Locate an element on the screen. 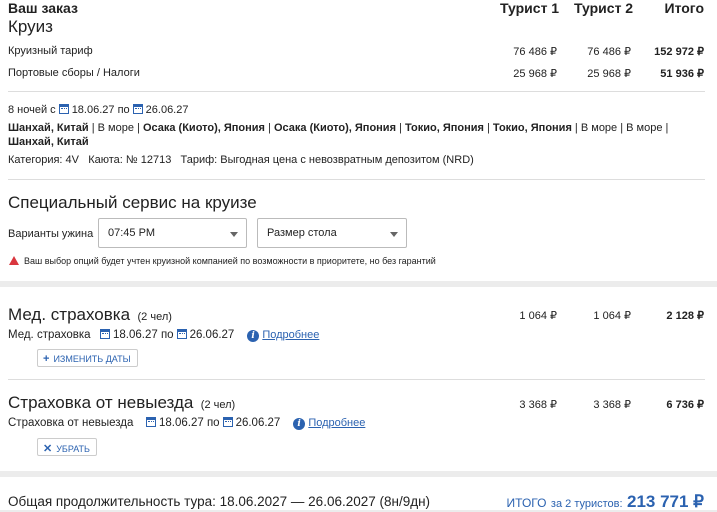  total-label: ИТОГО is located at coordinates (526, 503).